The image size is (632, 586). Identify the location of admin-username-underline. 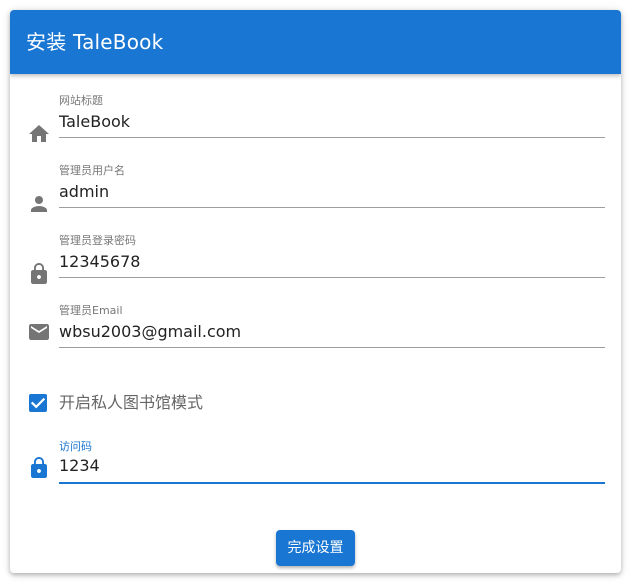
(332, 207).